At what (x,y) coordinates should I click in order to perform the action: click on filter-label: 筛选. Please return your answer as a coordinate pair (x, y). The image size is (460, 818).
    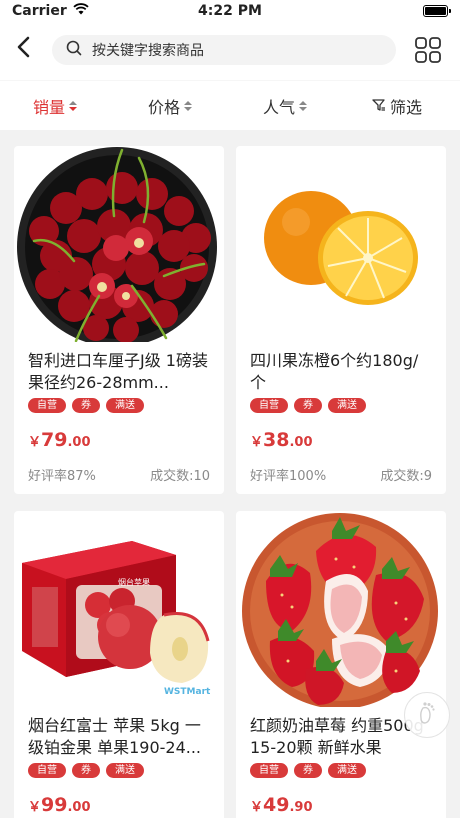
    Looking at the image, I should click on (406, 107).